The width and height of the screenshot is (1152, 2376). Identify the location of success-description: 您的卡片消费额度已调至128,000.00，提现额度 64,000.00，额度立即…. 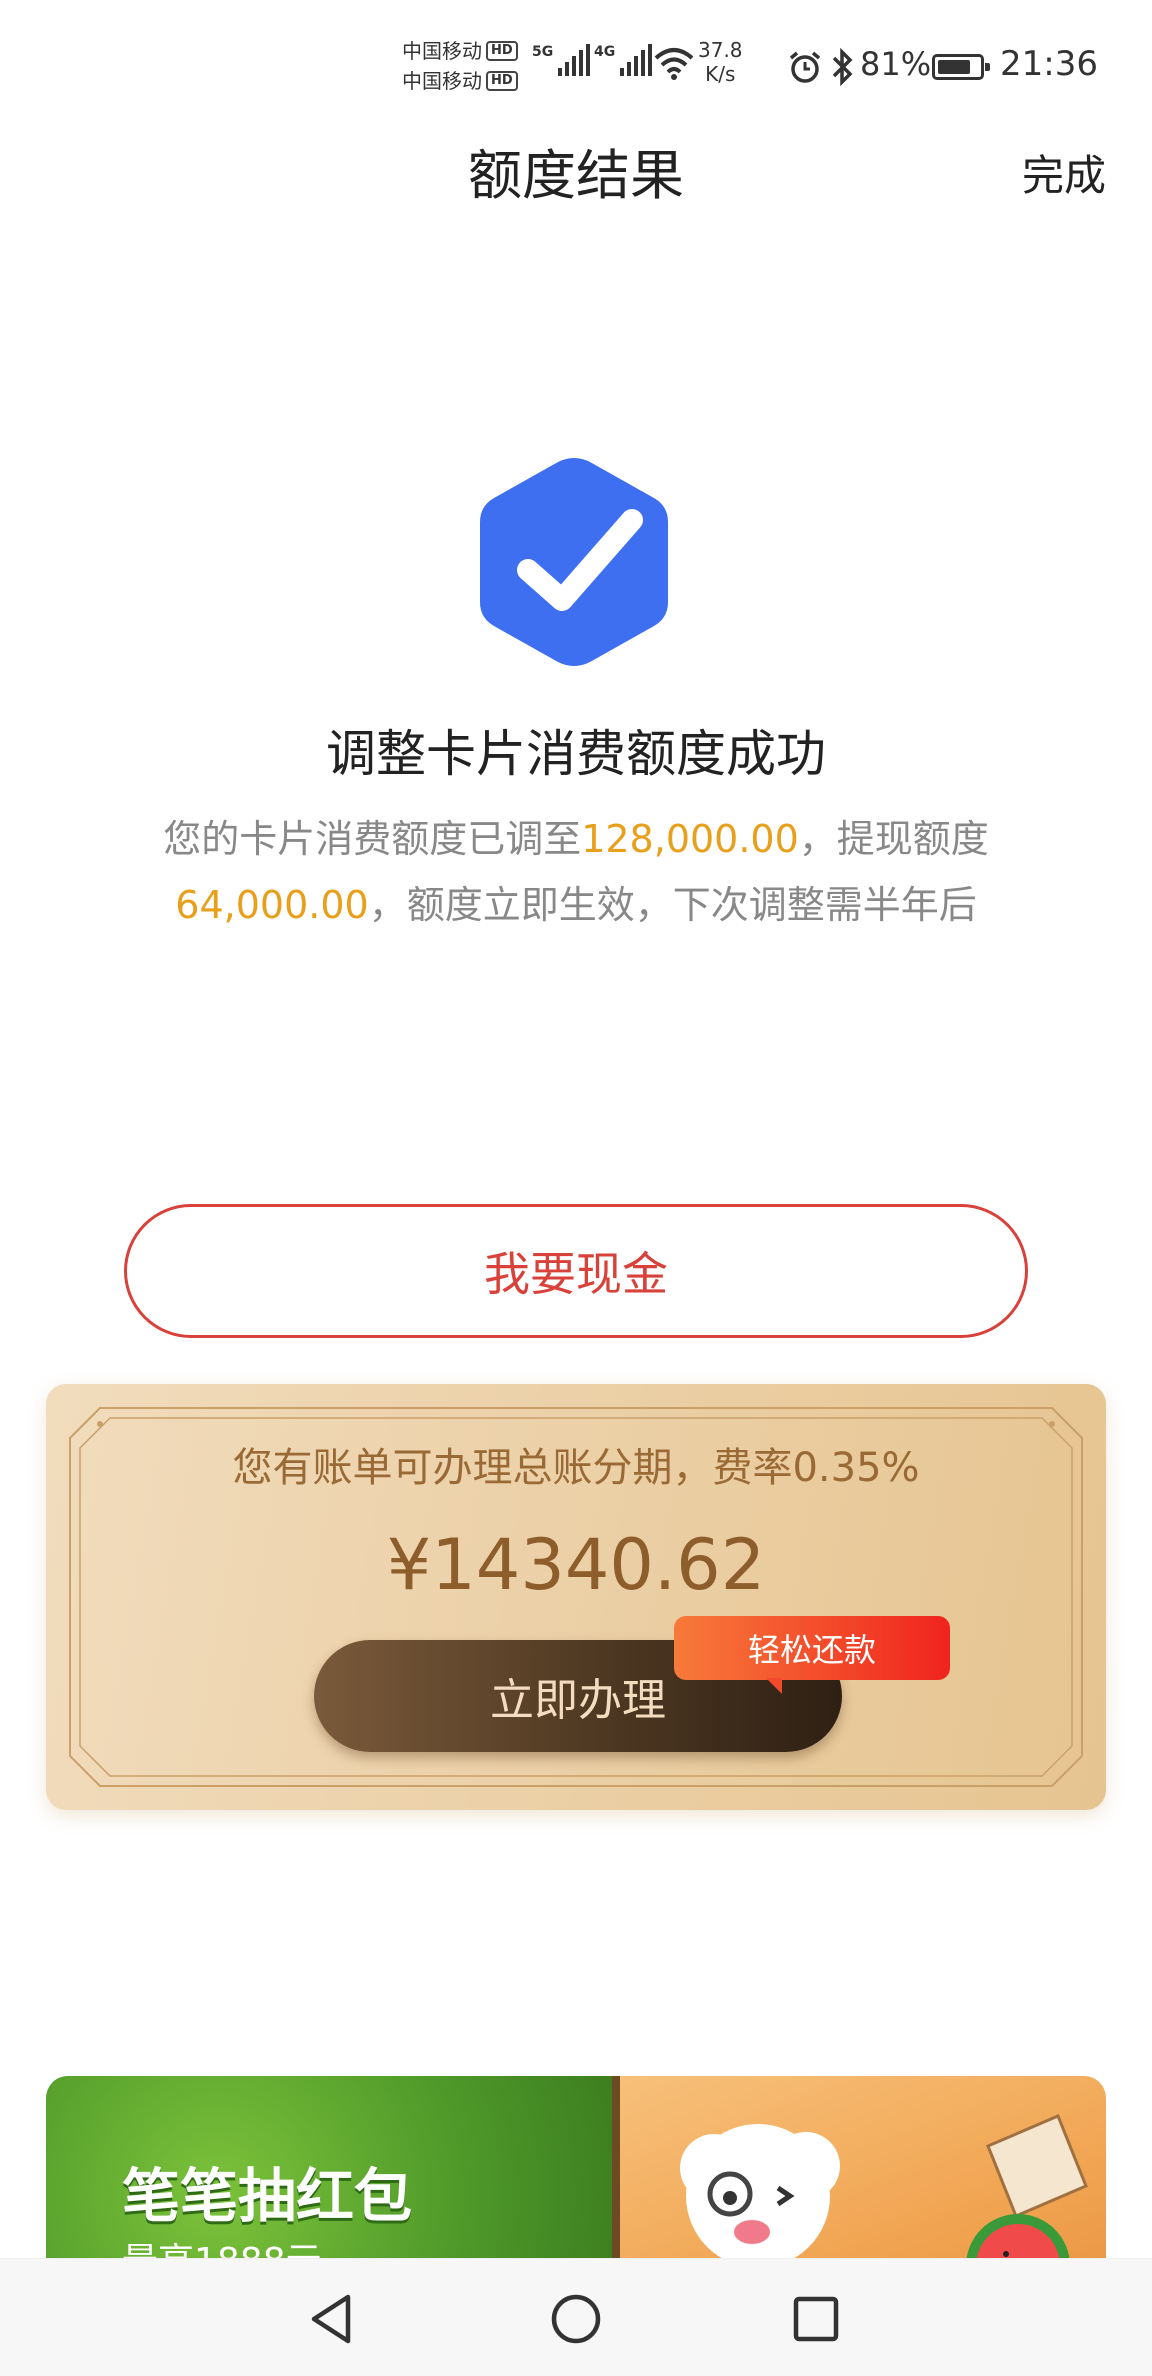
(576, 872).